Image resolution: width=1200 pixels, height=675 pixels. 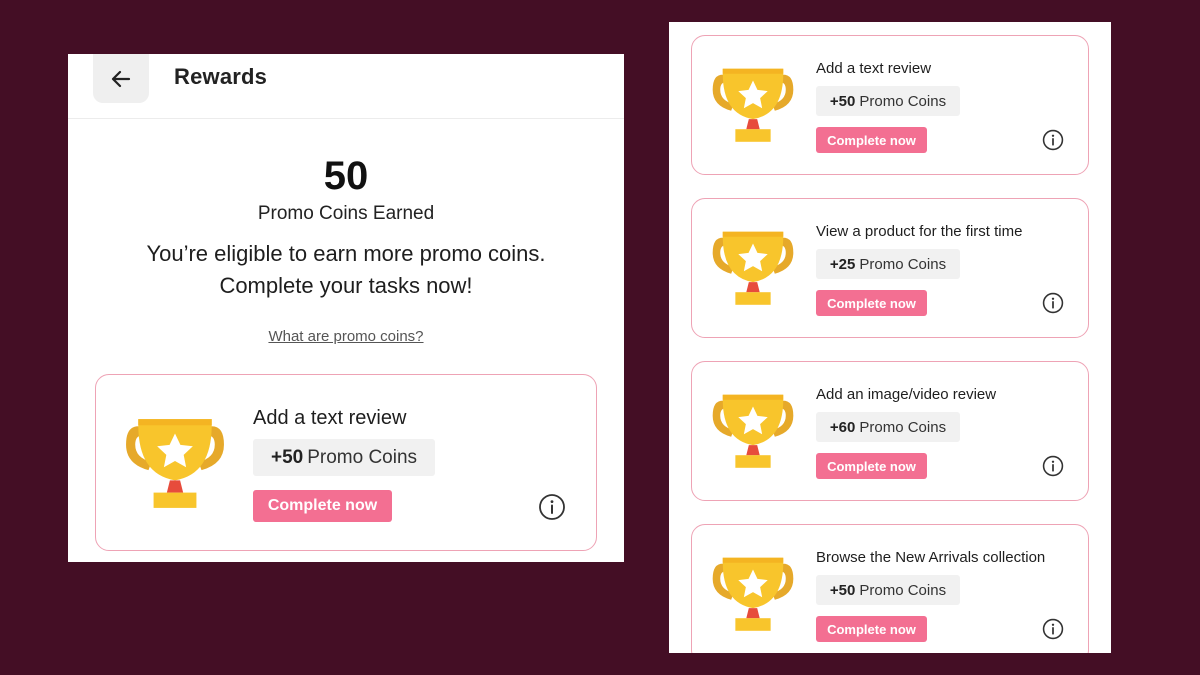 I want to click on task-title: Browse the New Arrivals collection, so click(x=931, y=557).